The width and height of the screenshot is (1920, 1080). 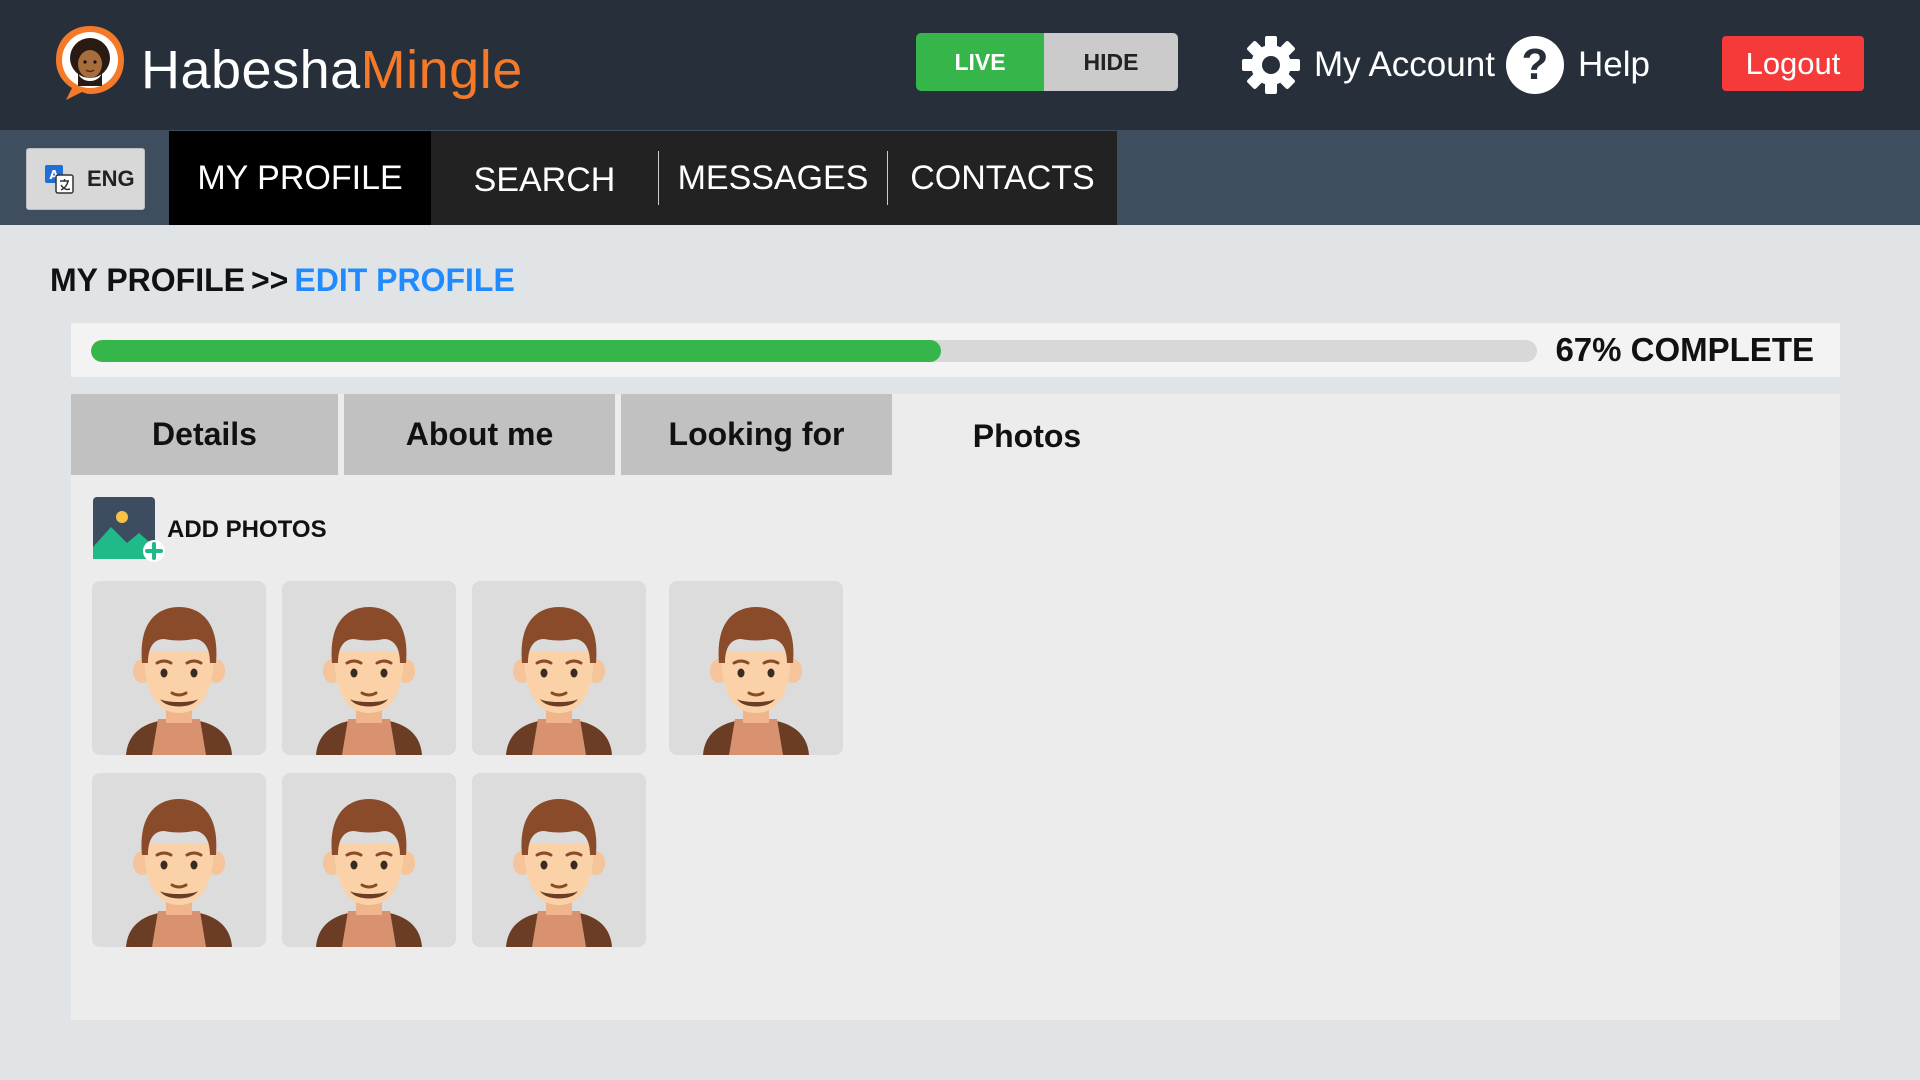 What do you see at coordinates (1614, 64) in the screenshot?
I see `help-label: Help` at bounding box center [1614, 64].